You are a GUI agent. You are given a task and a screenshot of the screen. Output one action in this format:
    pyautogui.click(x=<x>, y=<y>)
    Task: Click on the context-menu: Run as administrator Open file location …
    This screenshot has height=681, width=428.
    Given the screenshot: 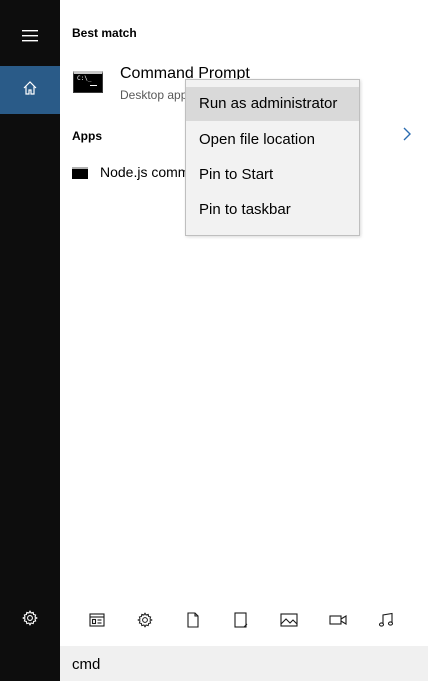 What is the action you would take?
    pyautogui.click(x=272, y=157)
    